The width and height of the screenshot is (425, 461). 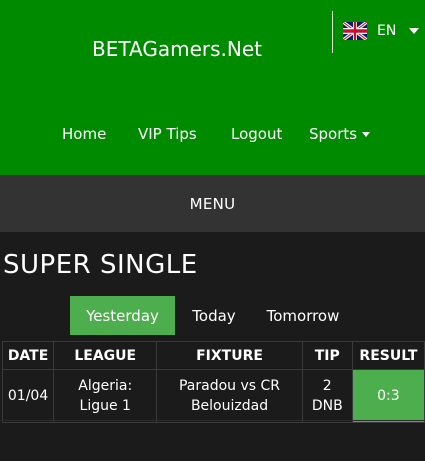 I want to click on fixture-line-1: Paradou vs CR, so click(x=229, y=386).